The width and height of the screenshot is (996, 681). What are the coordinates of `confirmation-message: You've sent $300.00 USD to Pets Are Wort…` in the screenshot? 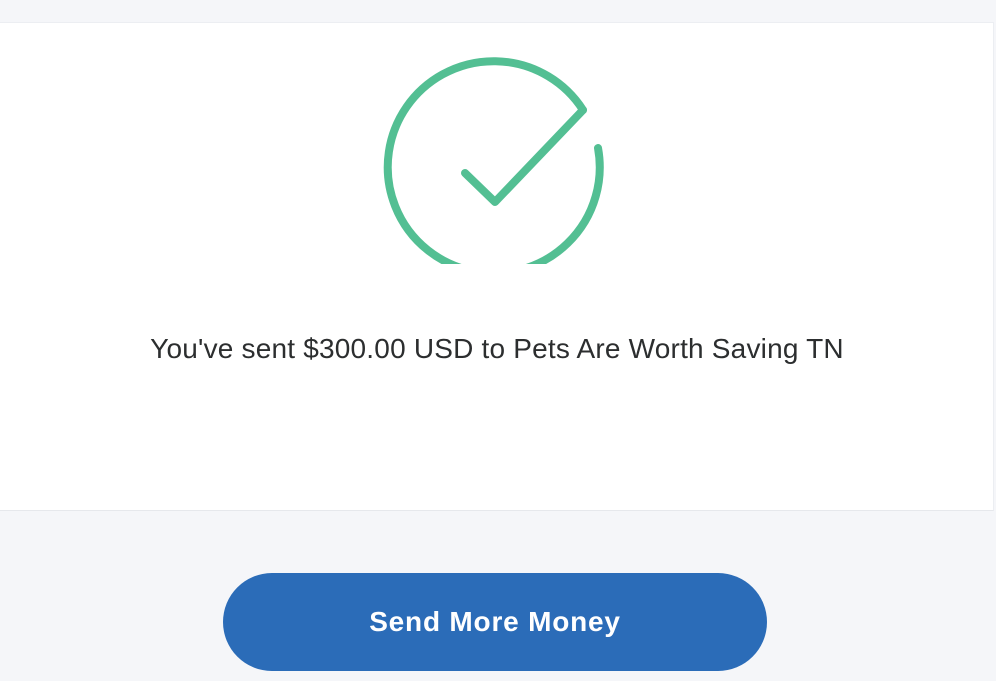 It's located at (497, 348).